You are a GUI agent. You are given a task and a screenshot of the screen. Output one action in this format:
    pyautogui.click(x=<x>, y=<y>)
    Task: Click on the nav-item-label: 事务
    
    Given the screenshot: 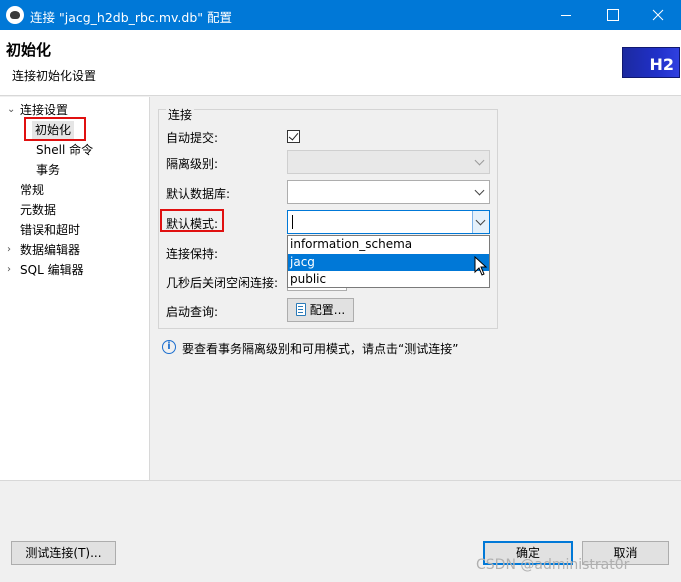 What is the action you would take?
    pyautogui.click(x=48, y=170)
    